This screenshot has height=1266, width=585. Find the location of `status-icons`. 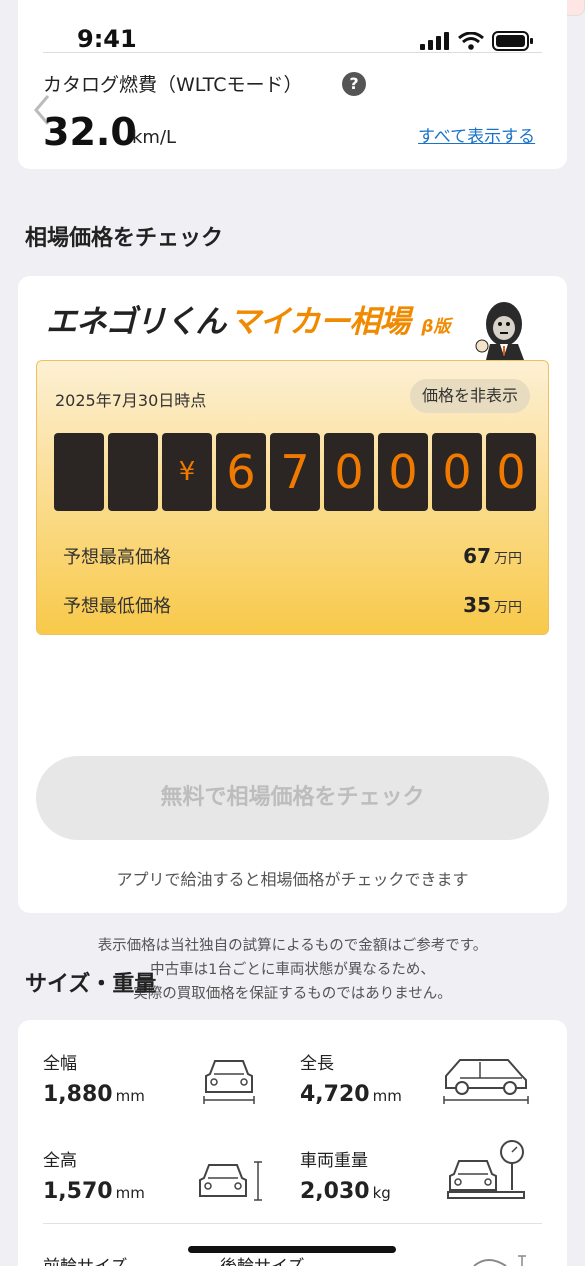

status-icons is located at coordinates (477, 41).